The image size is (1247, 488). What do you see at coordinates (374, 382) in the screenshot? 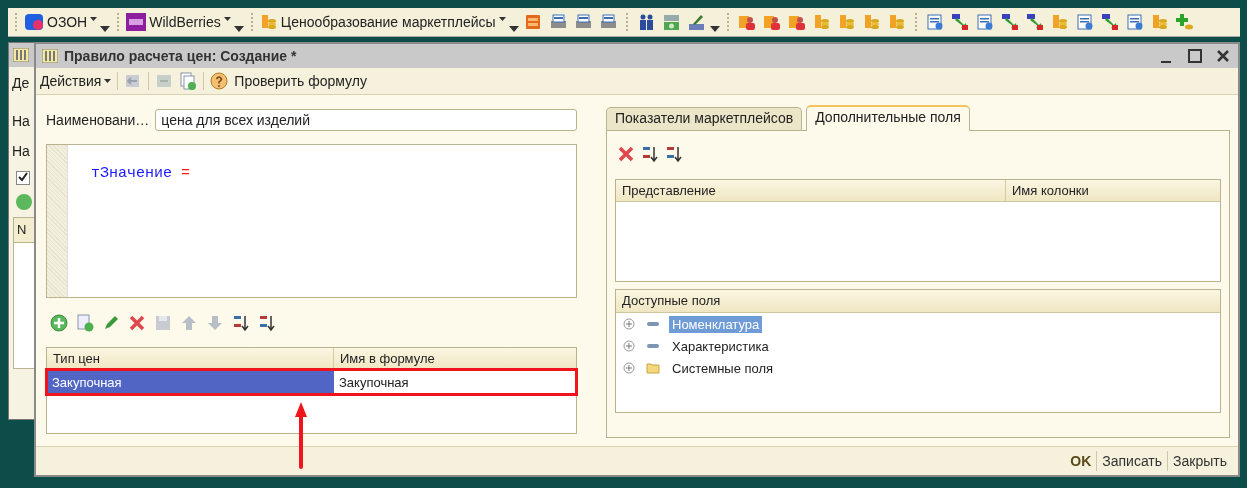
I see `table-cell-text: Закупочная` at bounding box center [374, 382].